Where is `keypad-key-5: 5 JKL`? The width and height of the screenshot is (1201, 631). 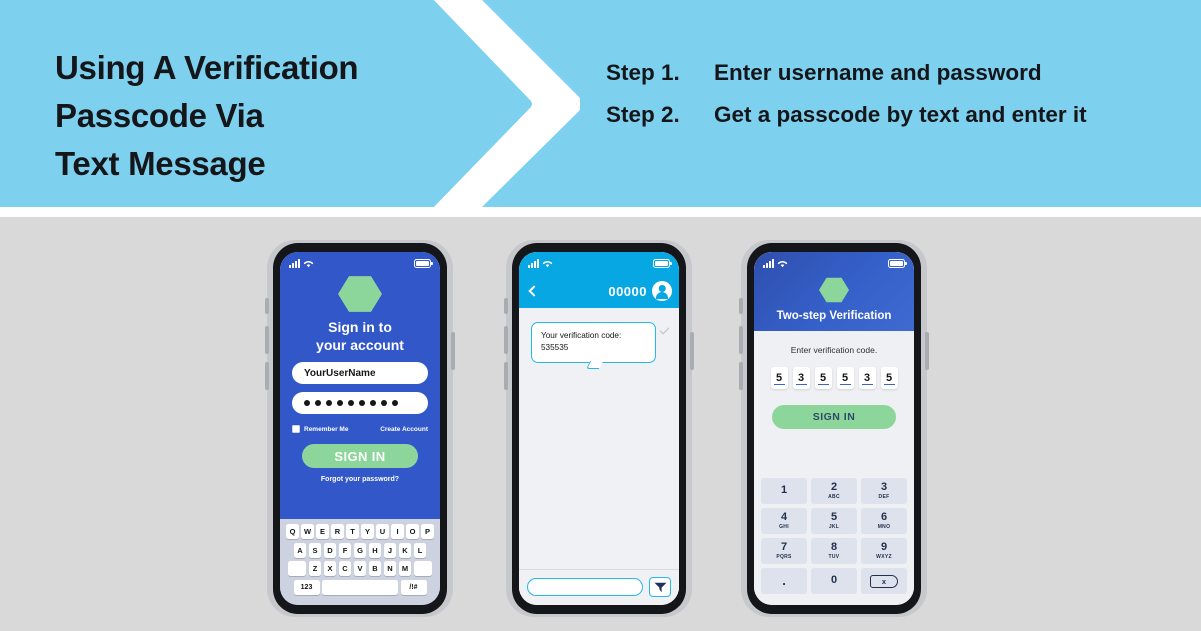
keypad-key-5: 5 JKL is located at coordinates (834, 521).